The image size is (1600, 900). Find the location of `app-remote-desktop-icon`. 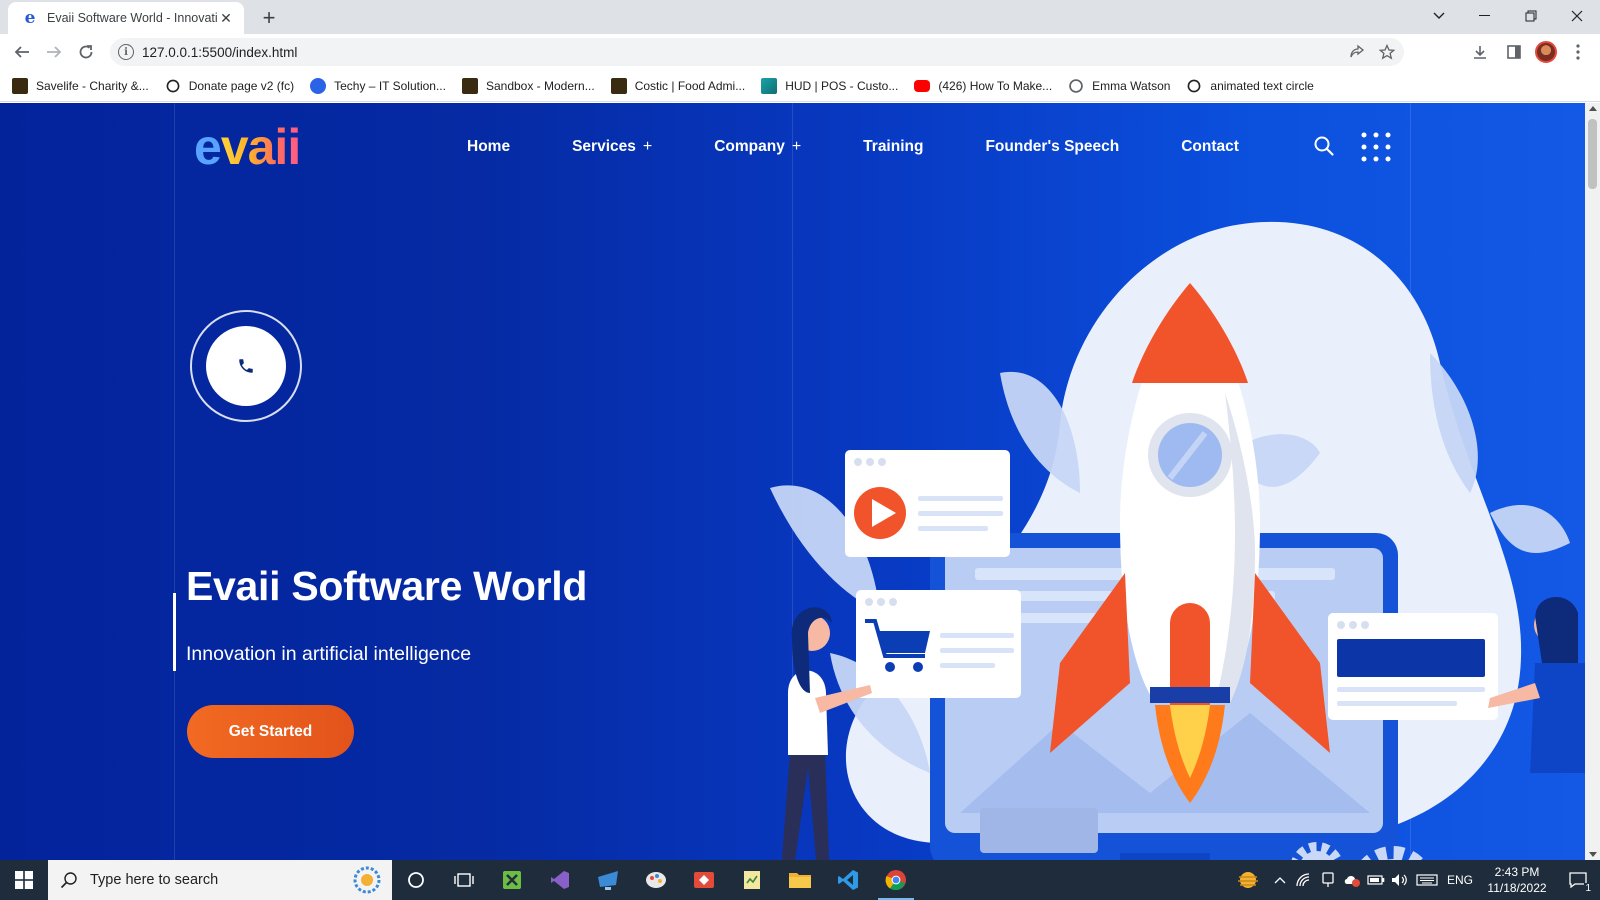

app-remote-desktop-icon is located at coordinates (608, 880).